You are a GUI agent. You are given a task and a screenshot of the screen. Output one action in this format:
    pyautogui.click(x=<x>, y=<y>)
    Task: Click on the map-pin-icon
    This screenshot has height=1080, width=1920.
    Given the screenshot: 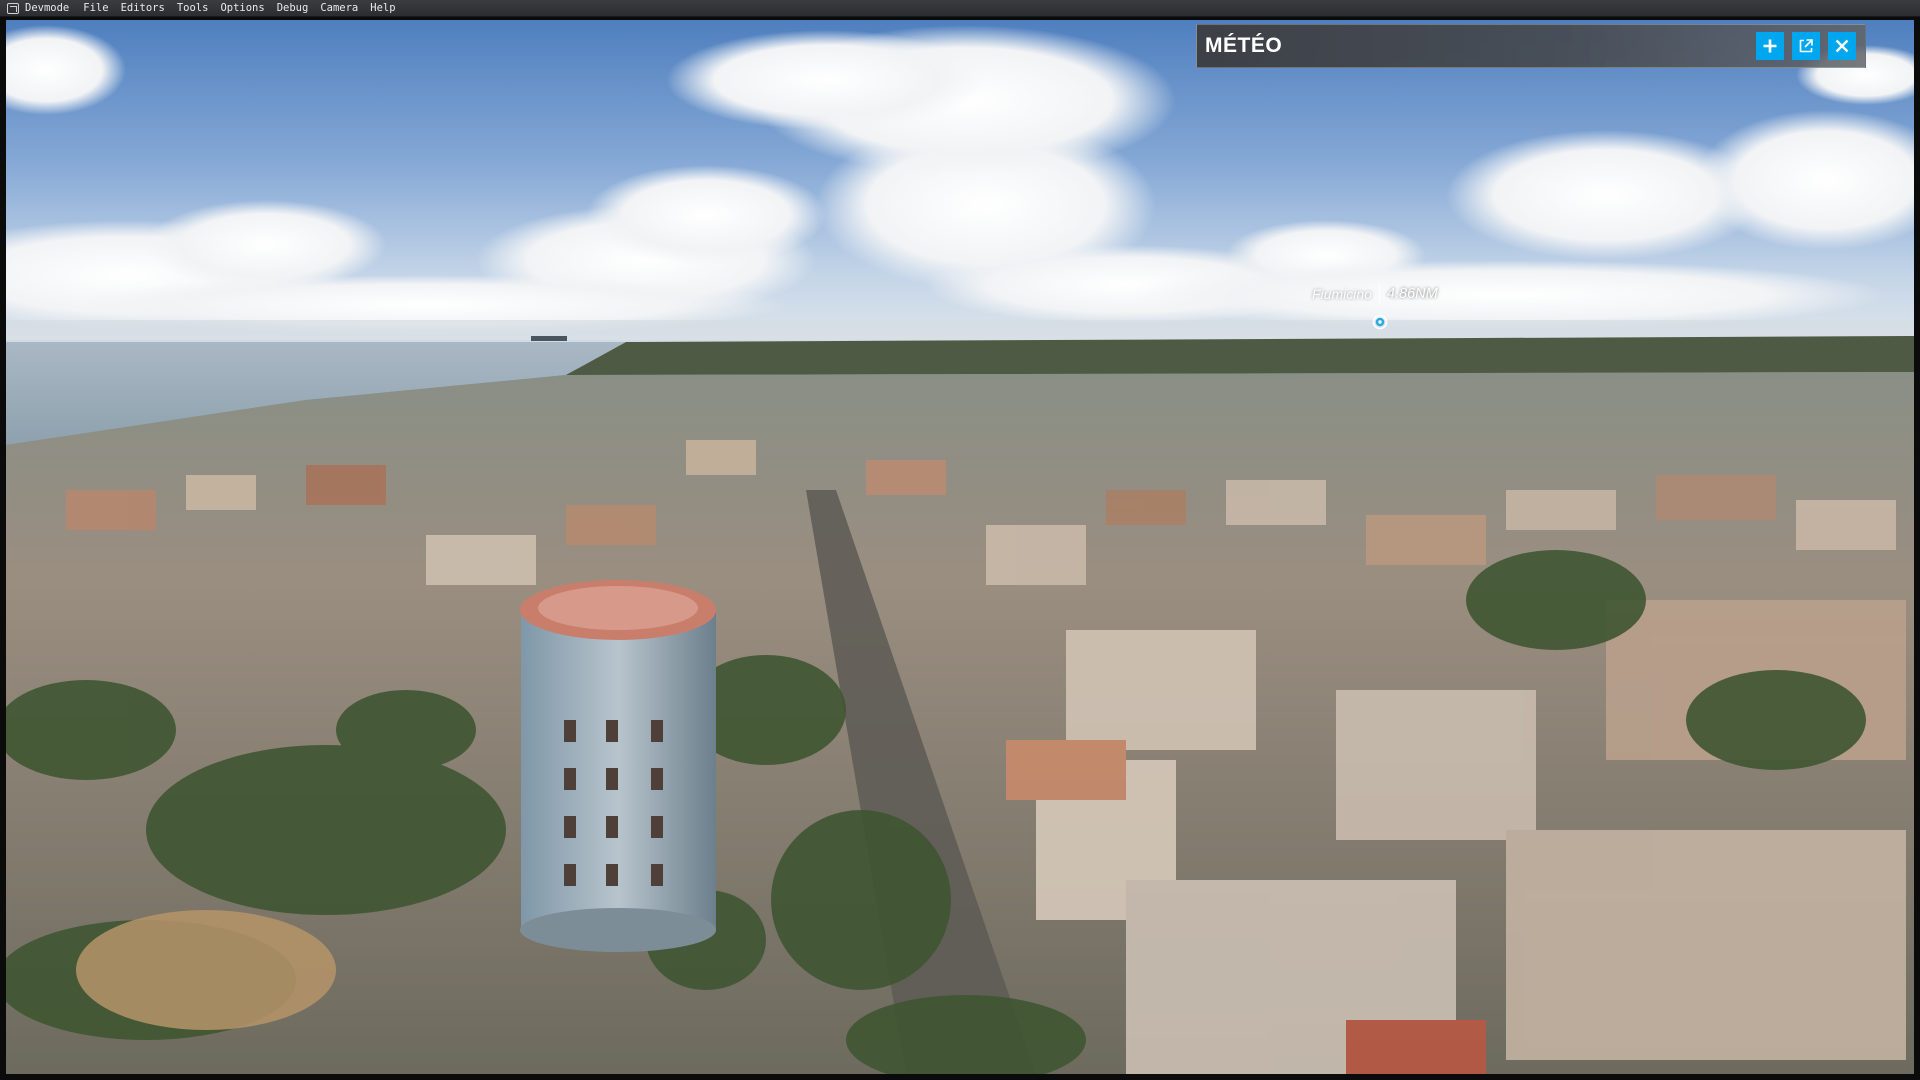 What is the action you would take?
    pyautogui.click(x=1380, y=322)
    